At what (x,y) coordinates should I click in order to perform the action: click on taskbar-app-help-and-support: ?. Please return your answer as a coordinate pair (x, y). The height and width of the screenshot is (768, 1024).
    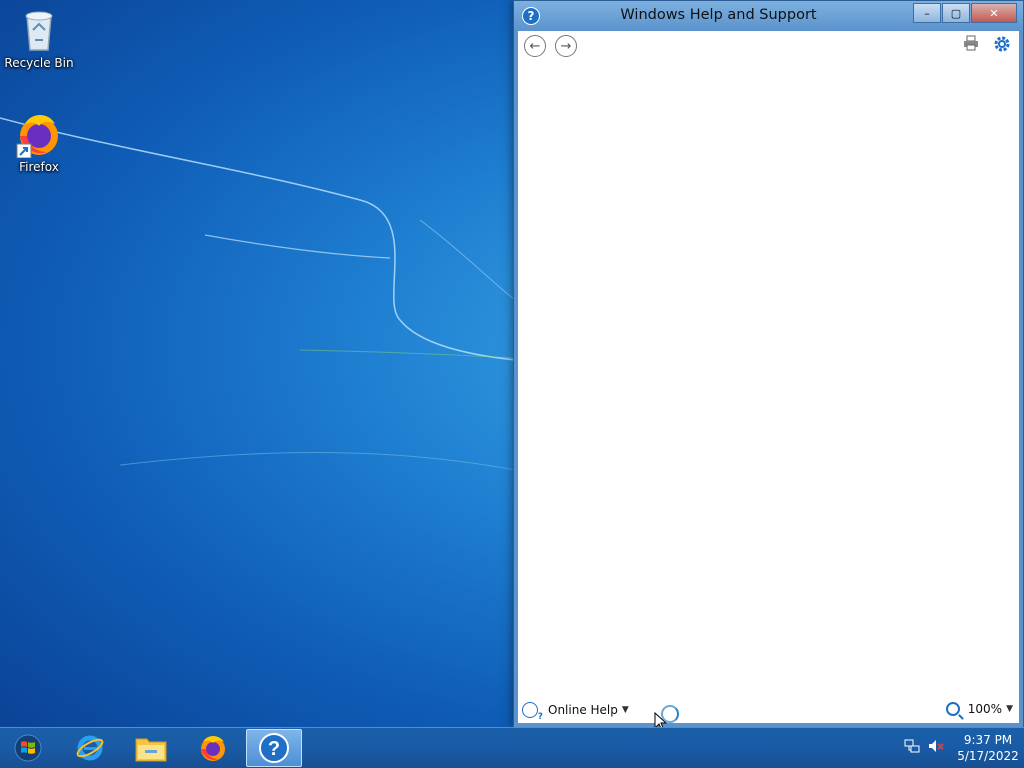
    Looking at the image, I should click on (274, 748).